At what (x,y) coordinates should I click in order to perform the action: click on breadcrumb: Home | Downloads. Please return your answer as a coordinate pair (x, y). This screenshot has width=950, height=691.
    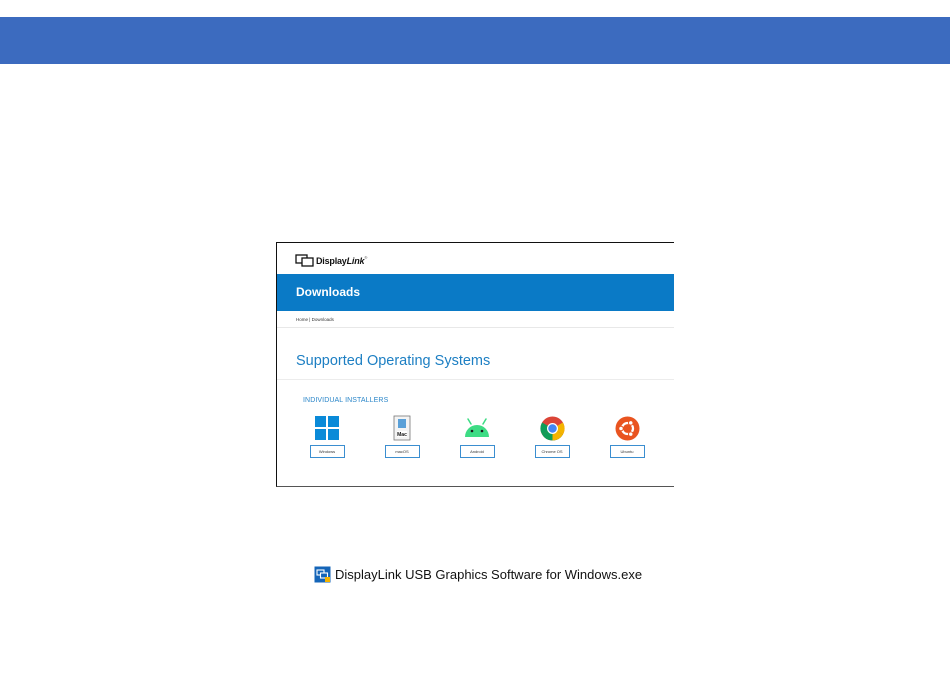
    Looking at the image, I should click on (315, 319).